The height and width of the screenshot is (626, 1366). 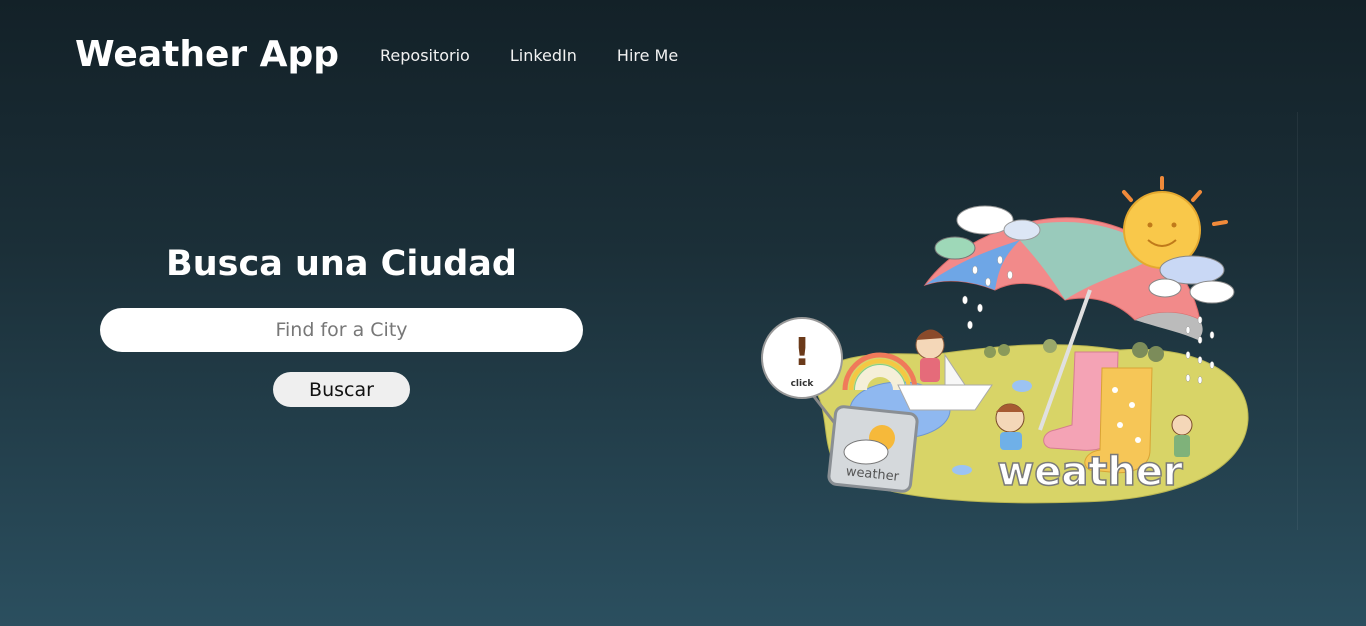 What do you see at coordinates (341, 264) in the screenshot?
I see `search-title: Busca una Ciudad` at bounding box center [341, 264].